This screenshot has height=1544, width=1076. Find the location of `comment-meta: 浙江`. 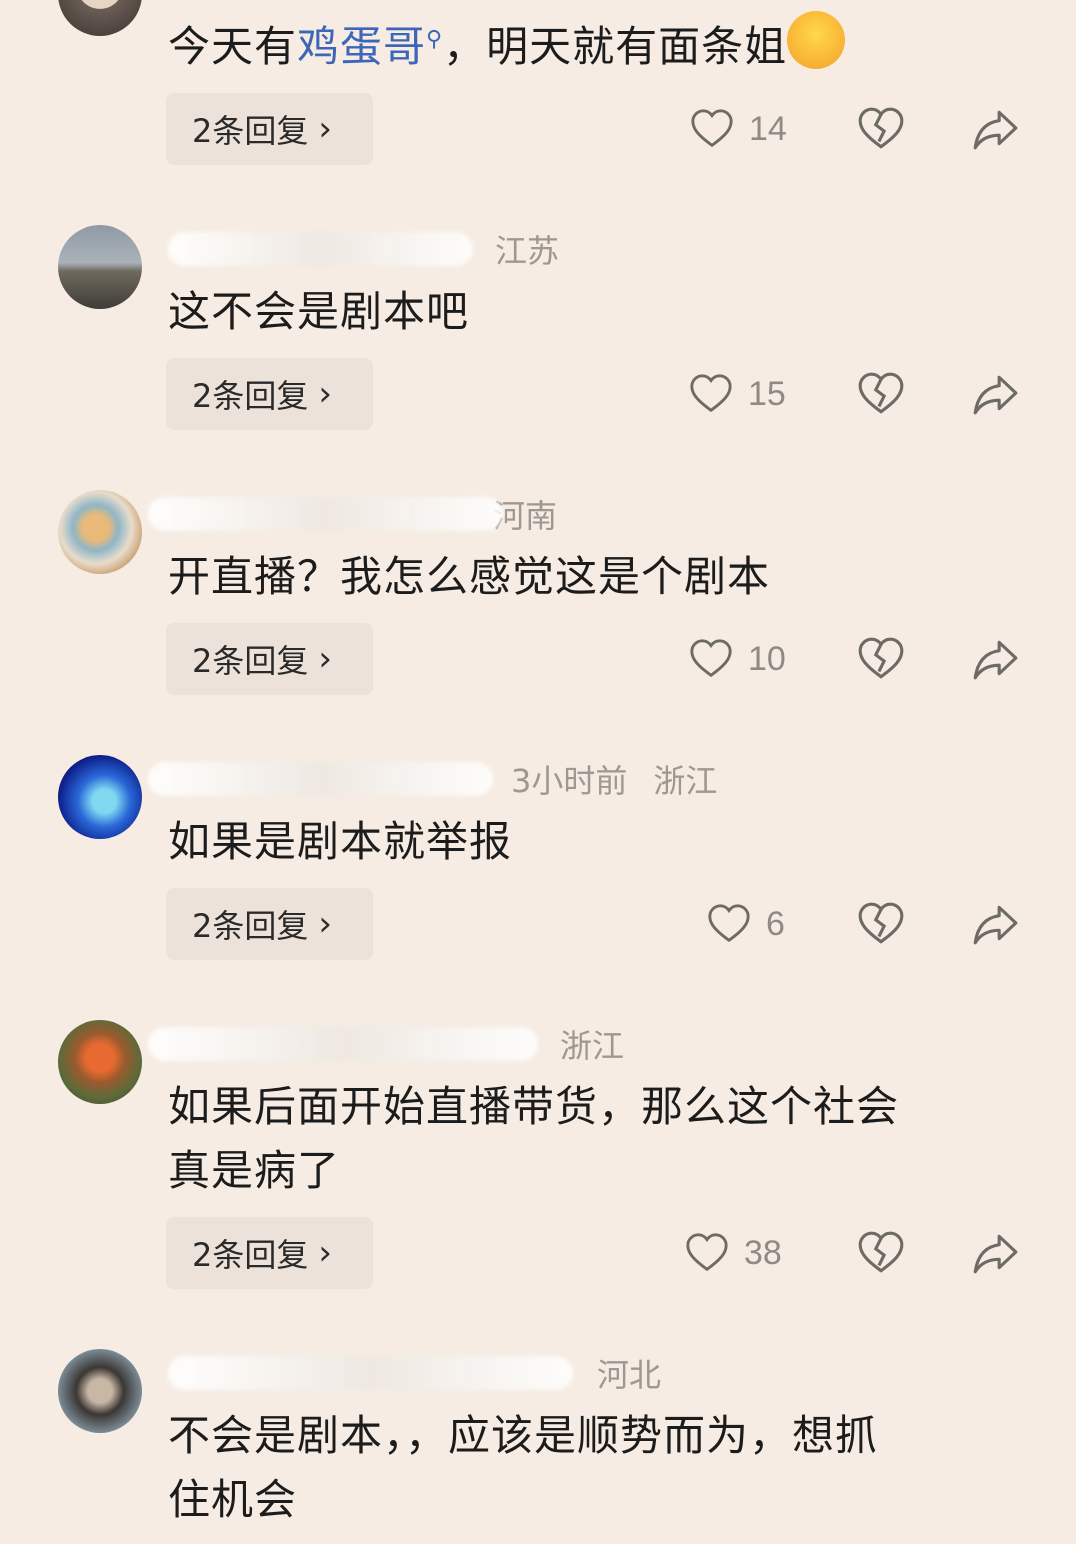

comment-meta: 浙江 is located at coordinates (386, 1044).